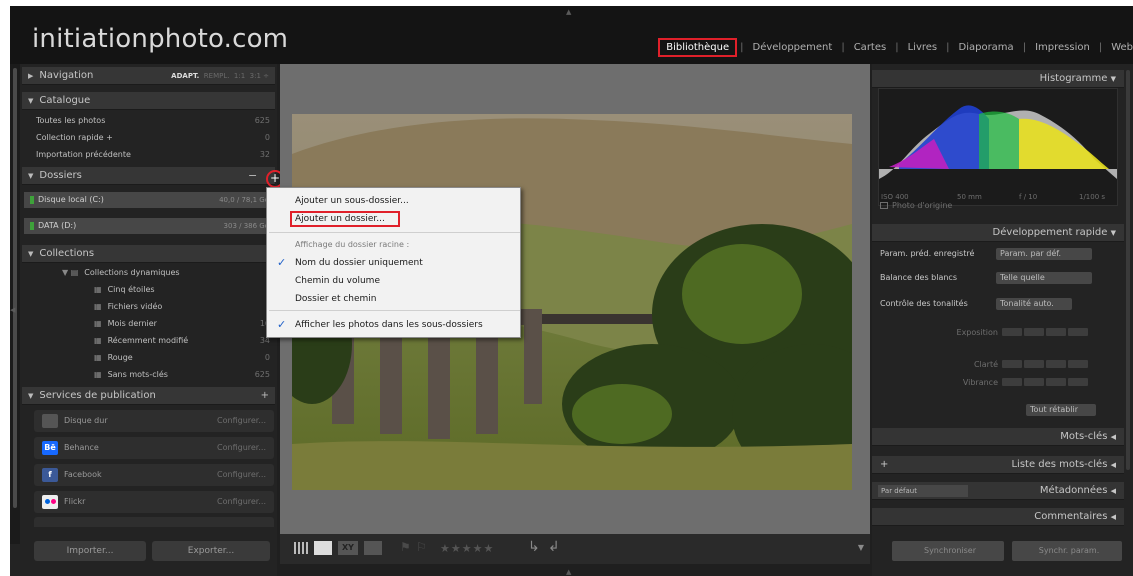 The height and width of the screenshot is (576, 1133). Describe the element at coordinates (148, 396) in the screenshot. I see `publish-services-panel-header: ▼ Services de publication +` at that location.